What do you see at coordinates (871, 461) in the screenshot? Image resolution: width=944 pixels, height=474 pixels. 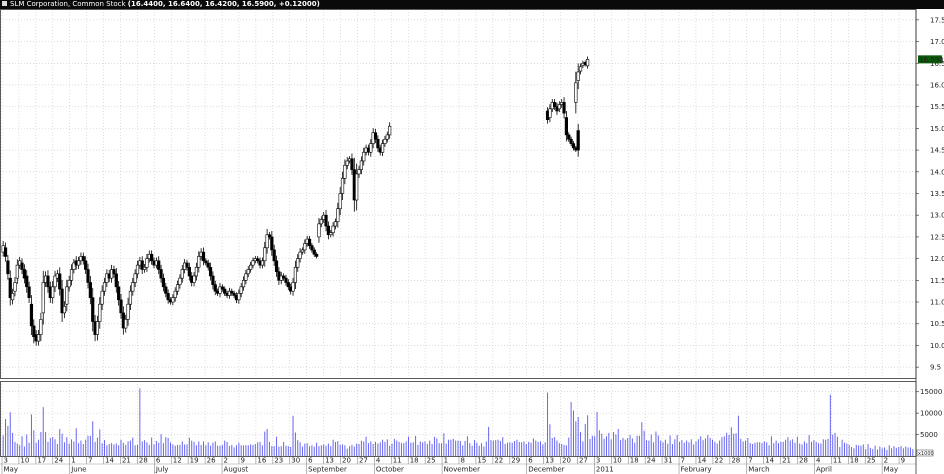 I see `day-tick-label: 25` at bounding box center [871, 461].